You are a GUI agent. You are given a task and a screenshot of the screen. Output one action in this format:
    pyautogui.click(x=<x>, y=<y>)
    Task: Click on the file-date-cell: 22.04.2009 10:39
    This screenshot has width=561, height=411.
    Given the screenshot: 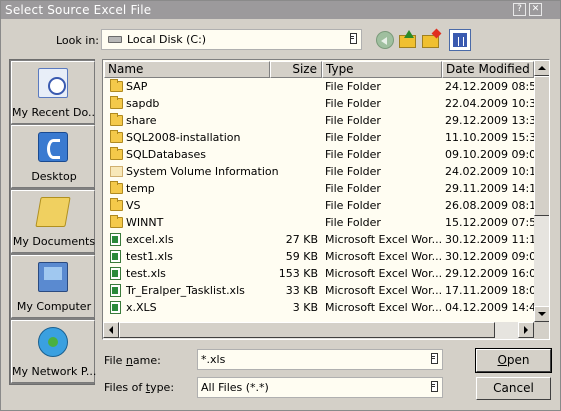 What is the action you would take?
    pyautogui.click(x=490, y=103)
    